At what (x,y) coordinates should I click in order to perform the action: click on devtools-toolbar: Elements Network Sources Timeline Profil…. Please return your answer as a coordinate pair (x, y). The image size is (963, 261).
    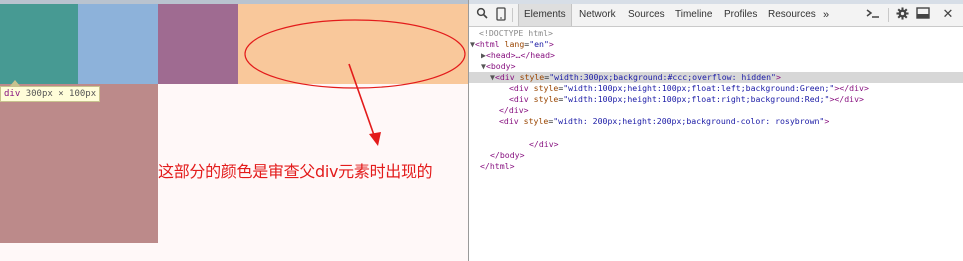
    Looking at the image, I should click on (716, 15).